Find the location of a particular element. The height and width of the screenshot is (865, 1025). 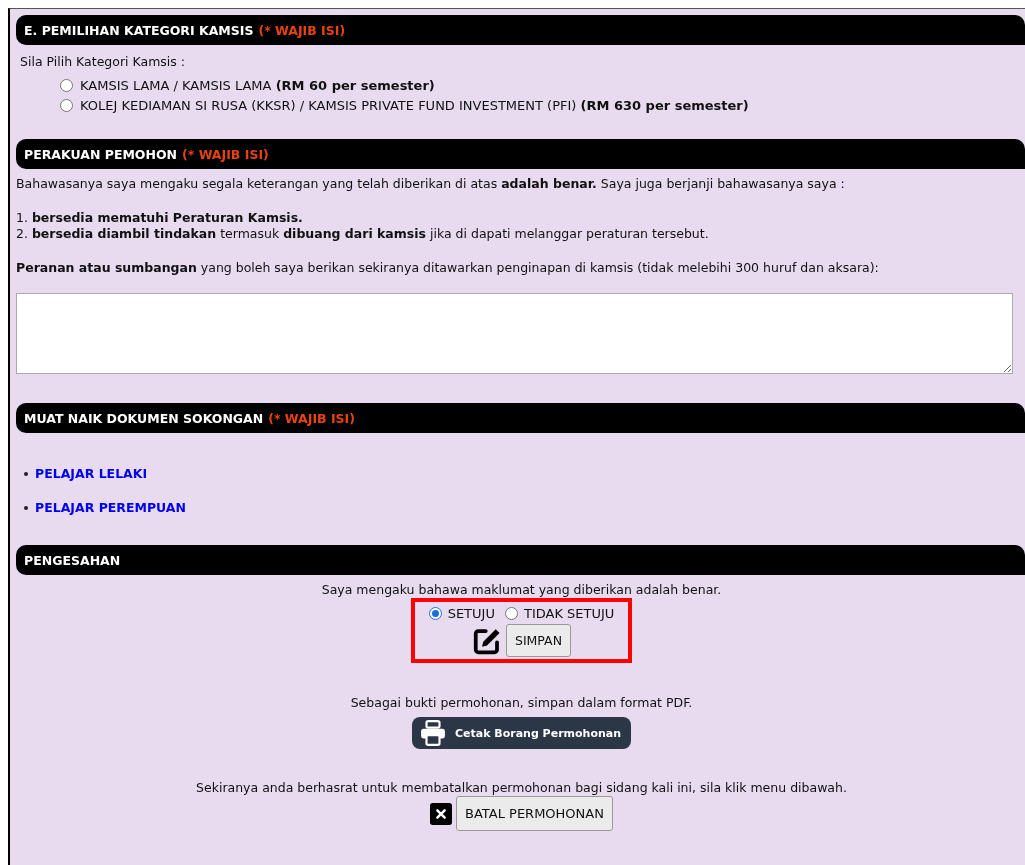

list-item: 2. bersedia diambil tindakan termasuk dibuang dari kamsis jika di dapati melanggar peraturan tersebut. is located at coordinates (363, 234).